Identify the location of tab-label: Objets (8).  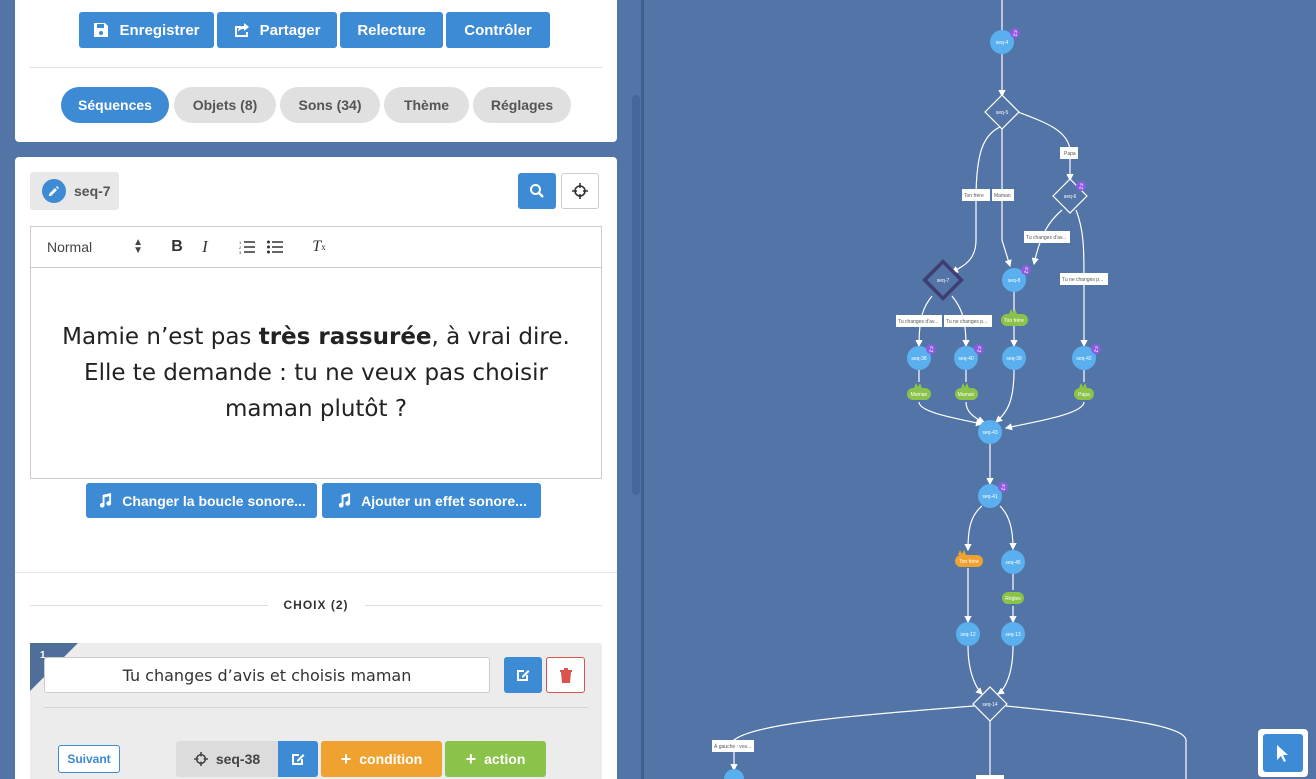
(225, 105).